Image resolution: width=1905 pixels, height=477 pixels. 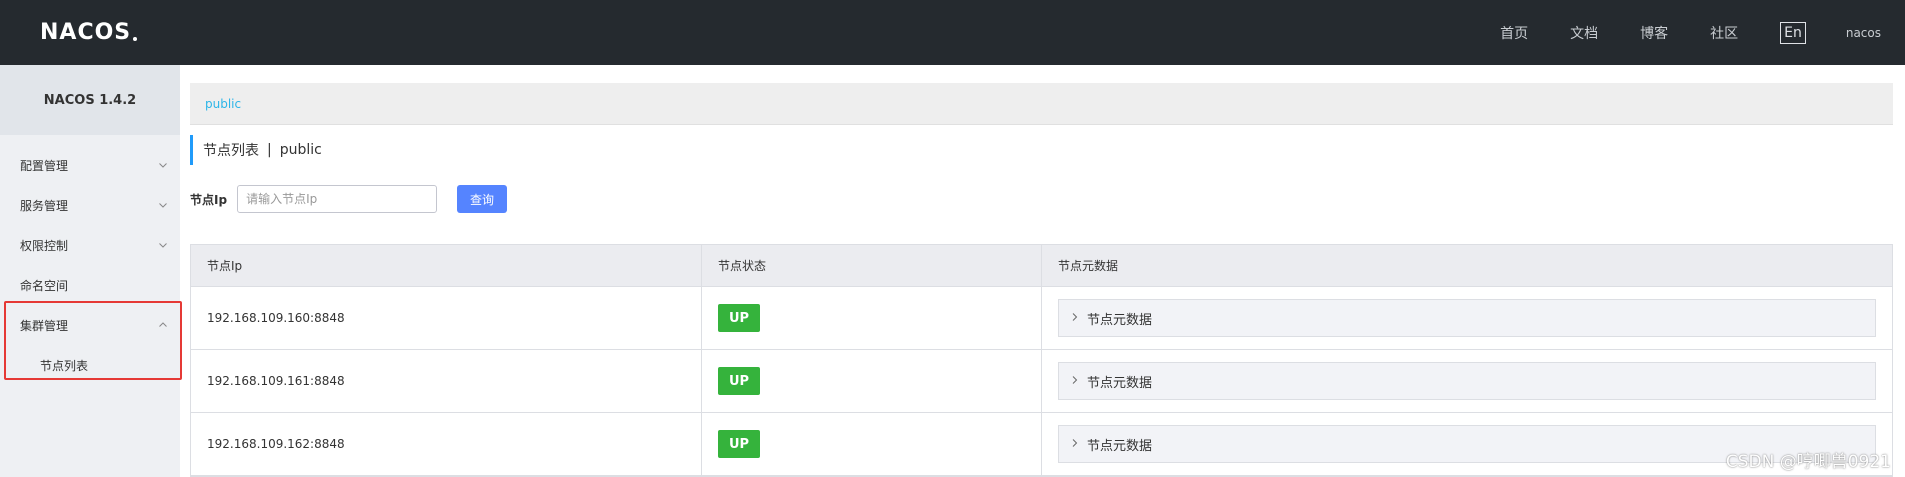 I want to click on namespace-tab-public: public, so click(x=223, y=104).